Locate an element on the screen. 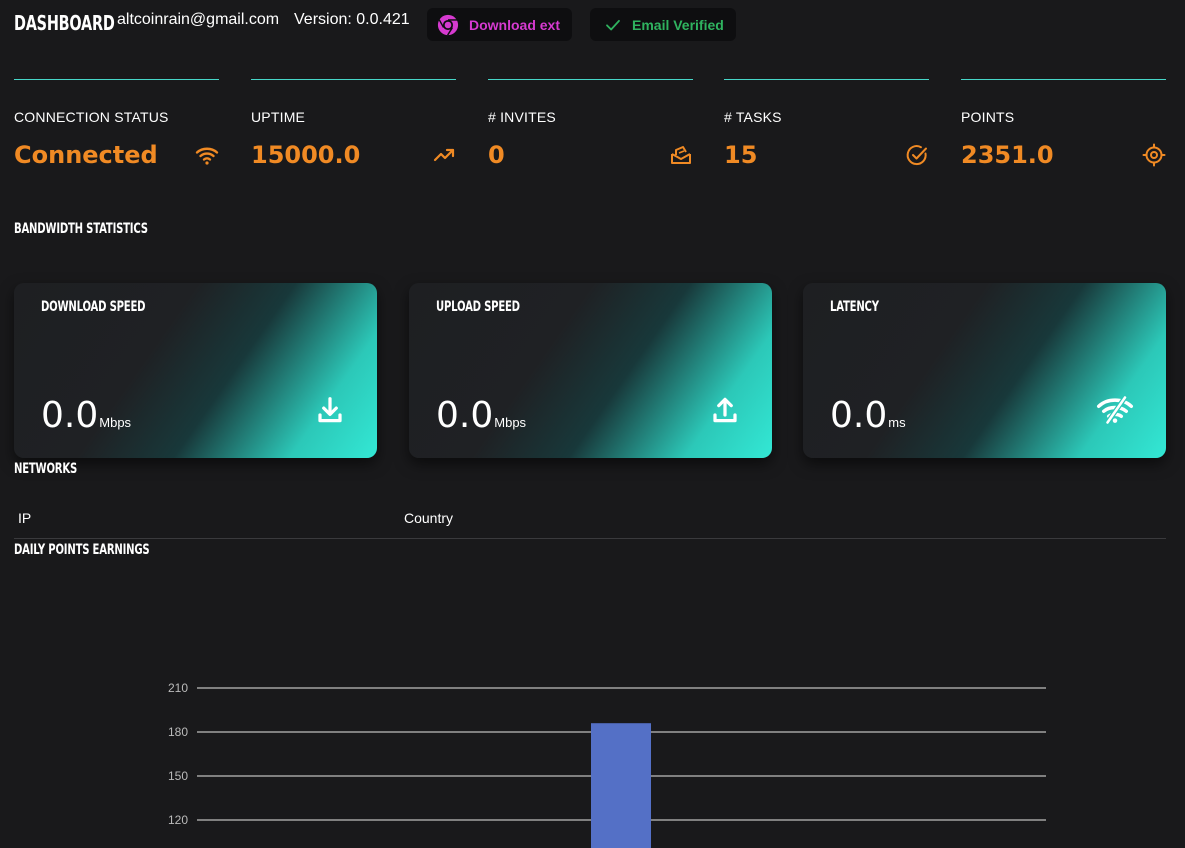 The width and height of the screenshot is (1185, 848). bandwidth-section-title: BANDWIDTH STATISTICS is located at coordinates (81, 229).